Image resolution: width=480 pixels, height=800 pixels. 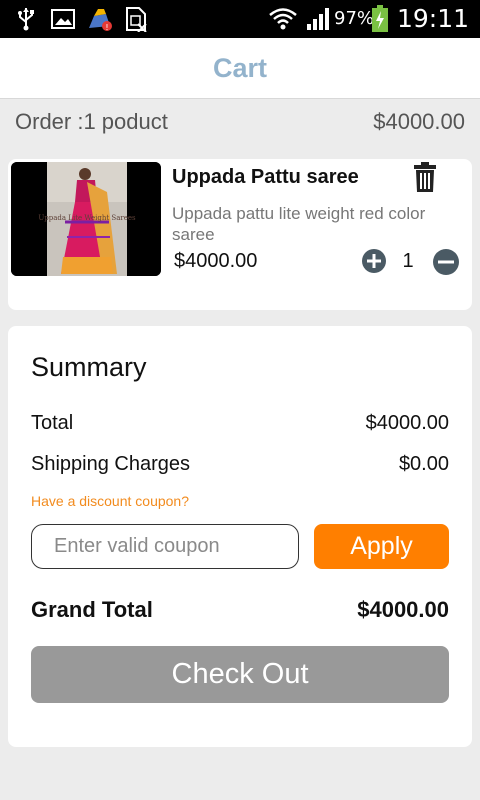 What do you see at coordinates (381, 546) in the screenshot?
I see `apply-coupon-button: Apply` at bounding box center [381, 546].